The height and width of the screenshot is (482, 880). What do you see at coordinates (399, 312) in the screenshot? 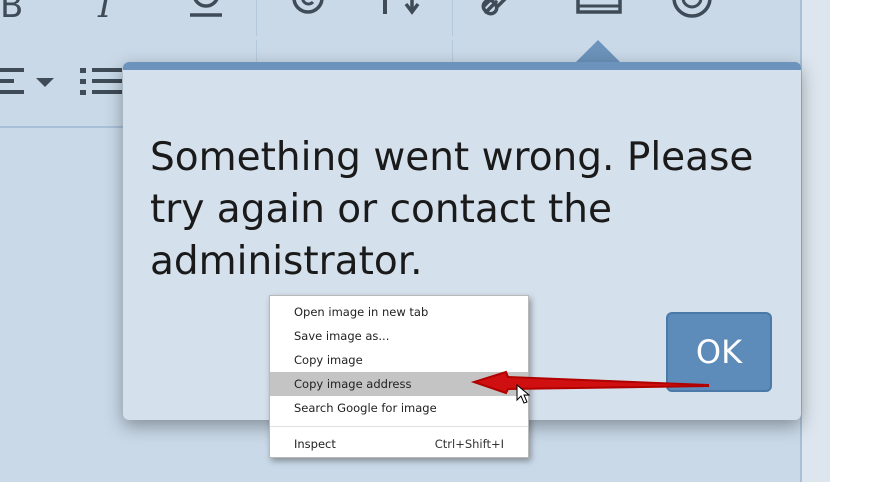
I see `menu-item-open-image-new-tab: Open image in new tab` at bounding box center [399, 312].